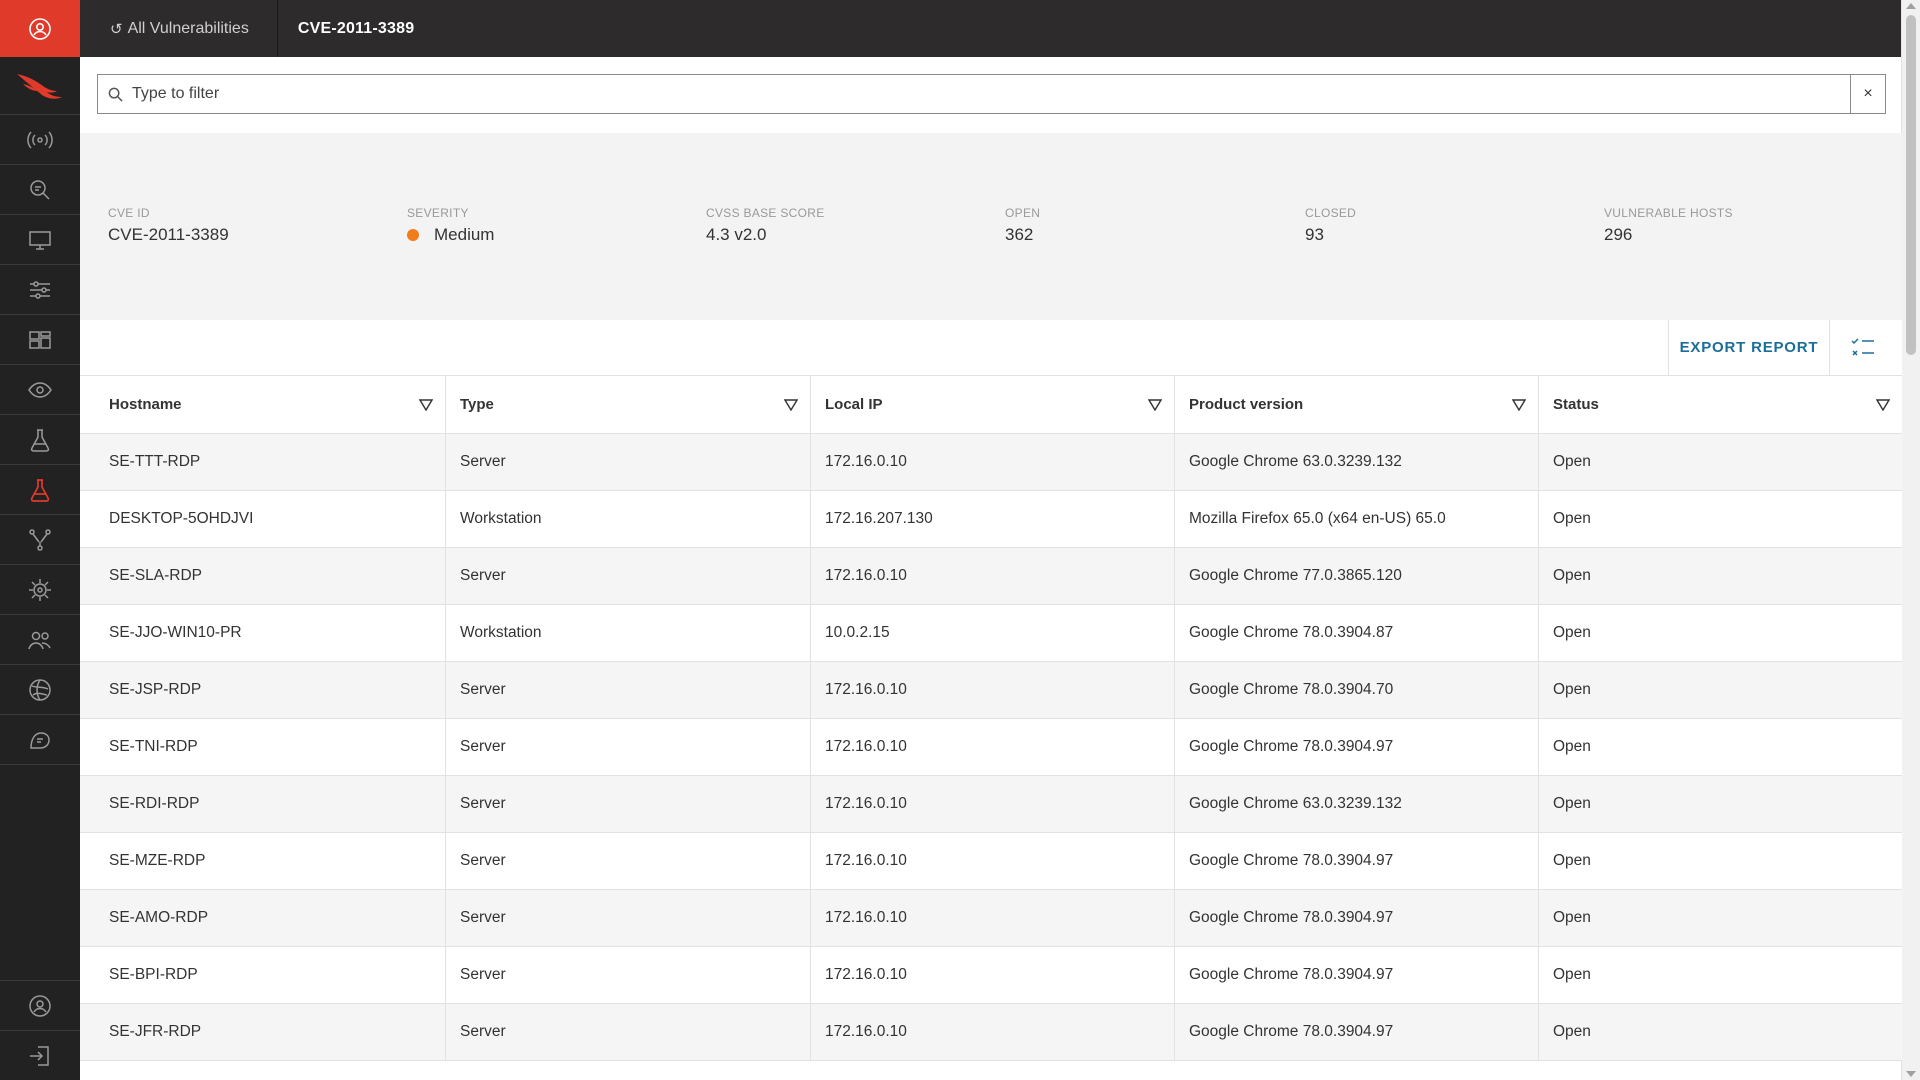 This screenshot has width=1920, height=1080. I want to click on flask-active-icon, so click(40, 490).